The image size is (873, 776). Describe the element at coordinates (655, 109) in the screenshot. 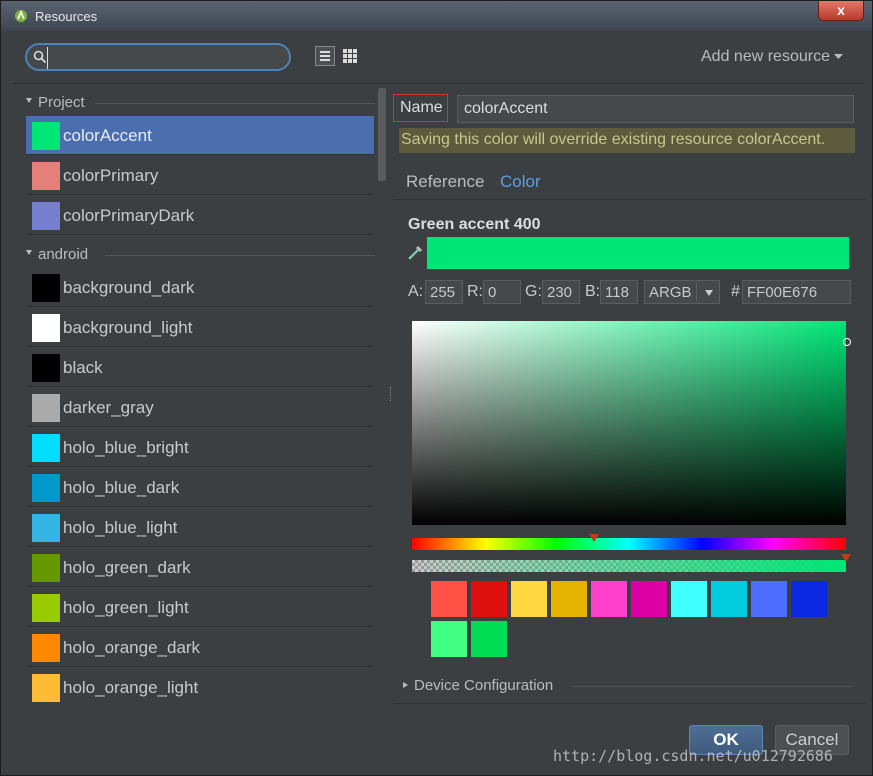

I see `resource-name-input: colorAccent` at that location.